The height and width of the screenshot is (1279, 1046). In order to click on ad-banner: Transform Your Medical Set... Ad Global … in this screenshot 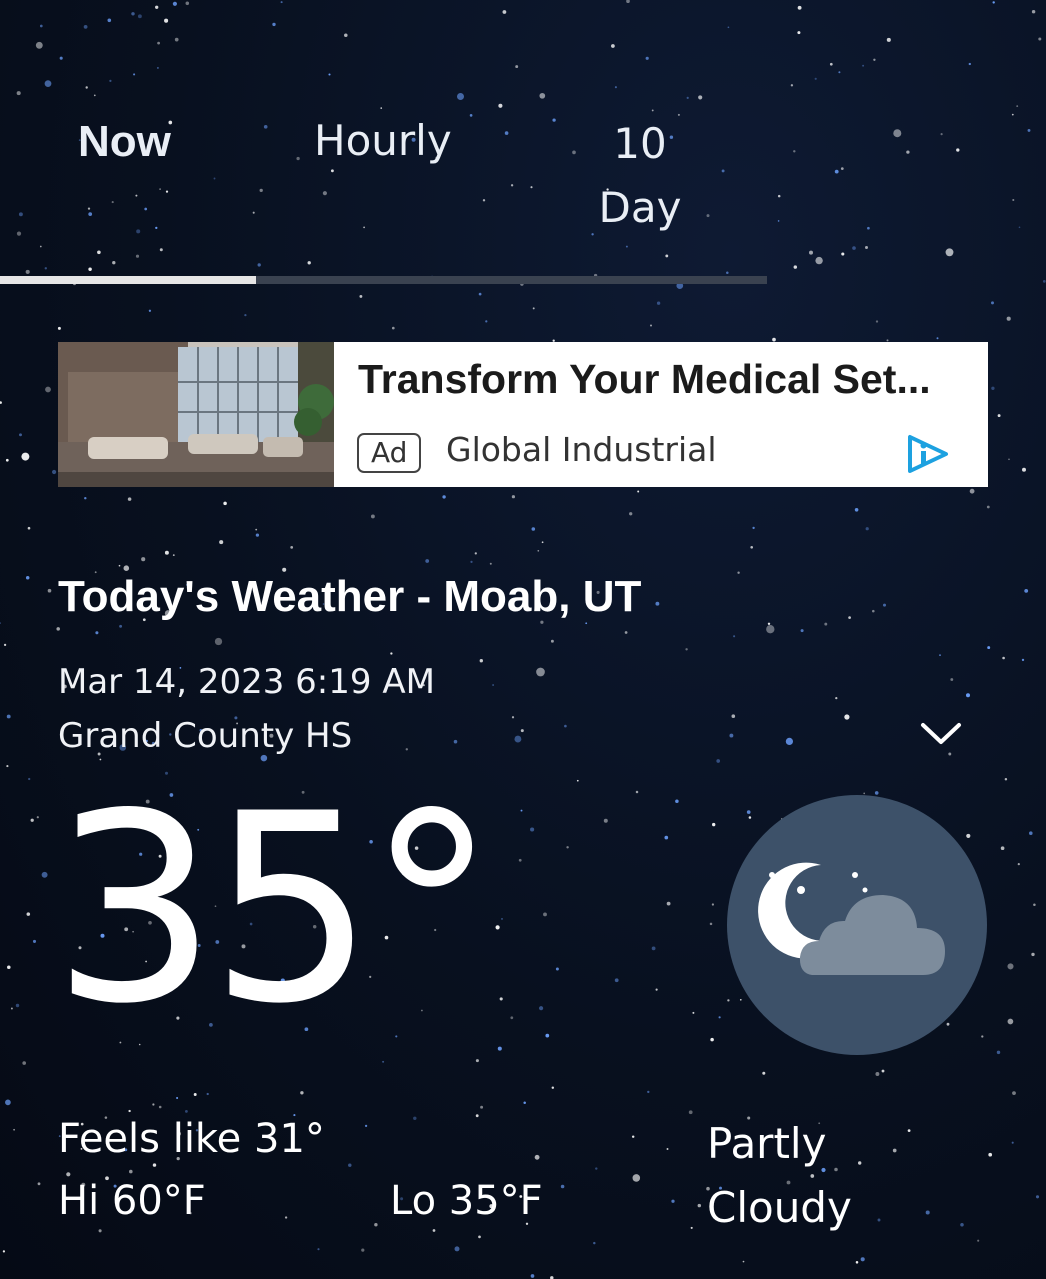, I will do `click(523, 414)`.